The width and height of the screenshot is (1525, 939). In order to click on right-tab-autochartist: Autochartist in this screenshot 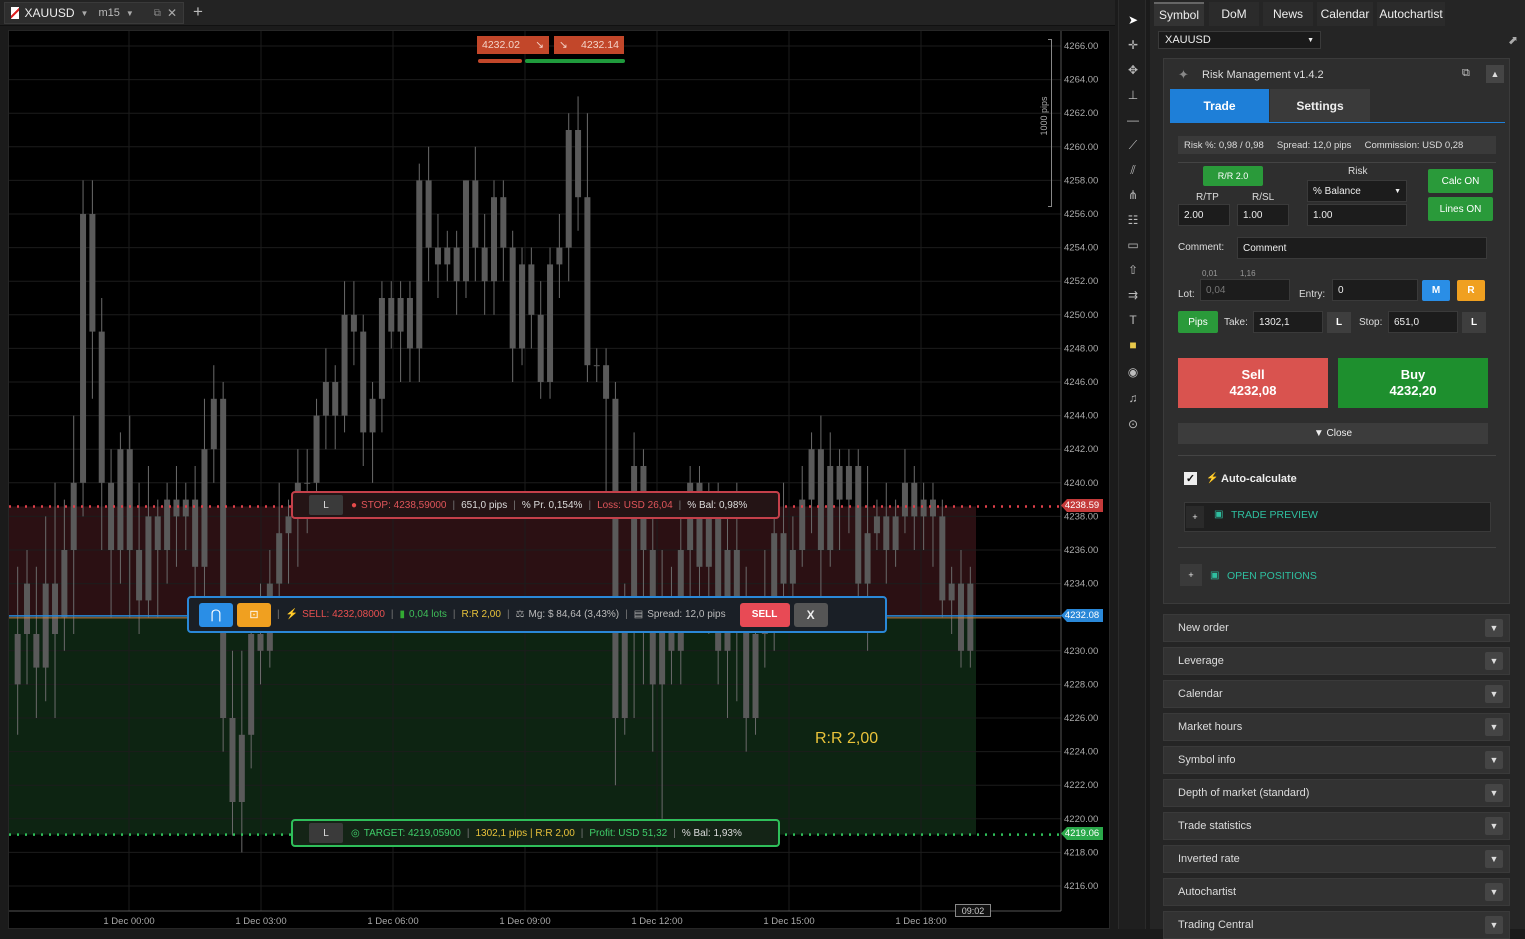, I will do `click(1411, 14)`.